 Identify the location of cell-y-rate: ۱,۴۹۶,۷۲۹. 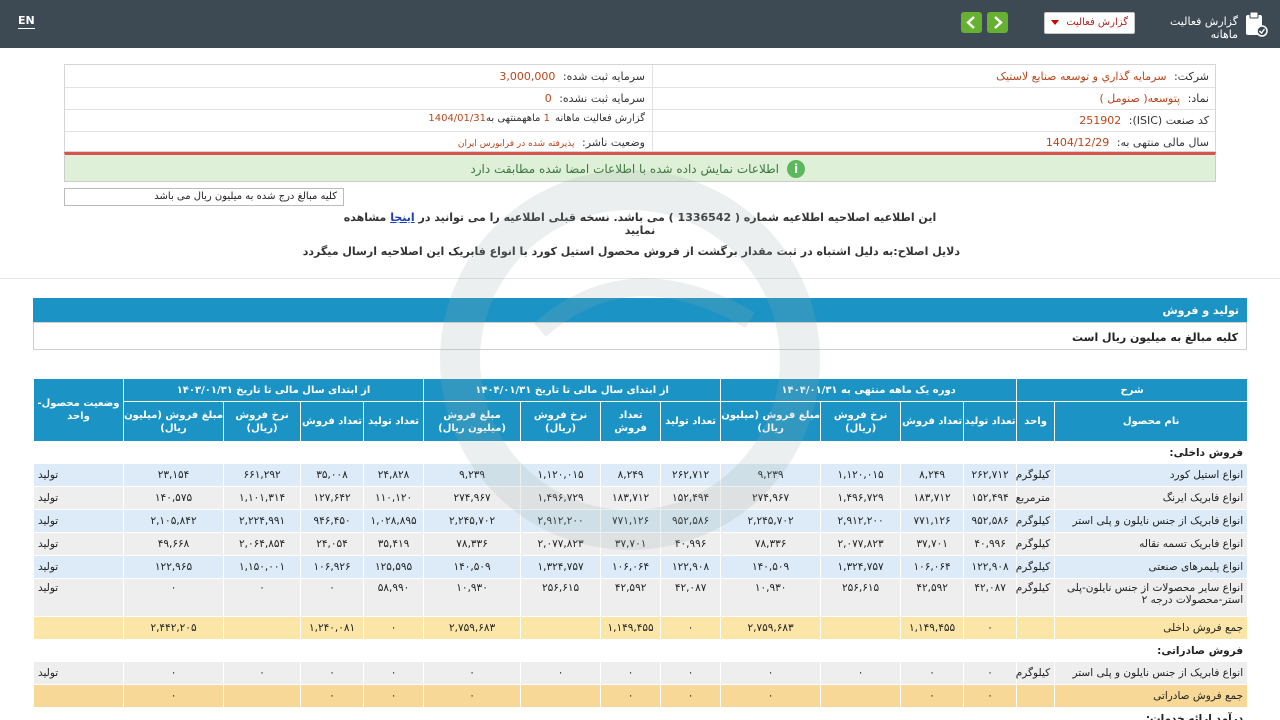
(561, 498).